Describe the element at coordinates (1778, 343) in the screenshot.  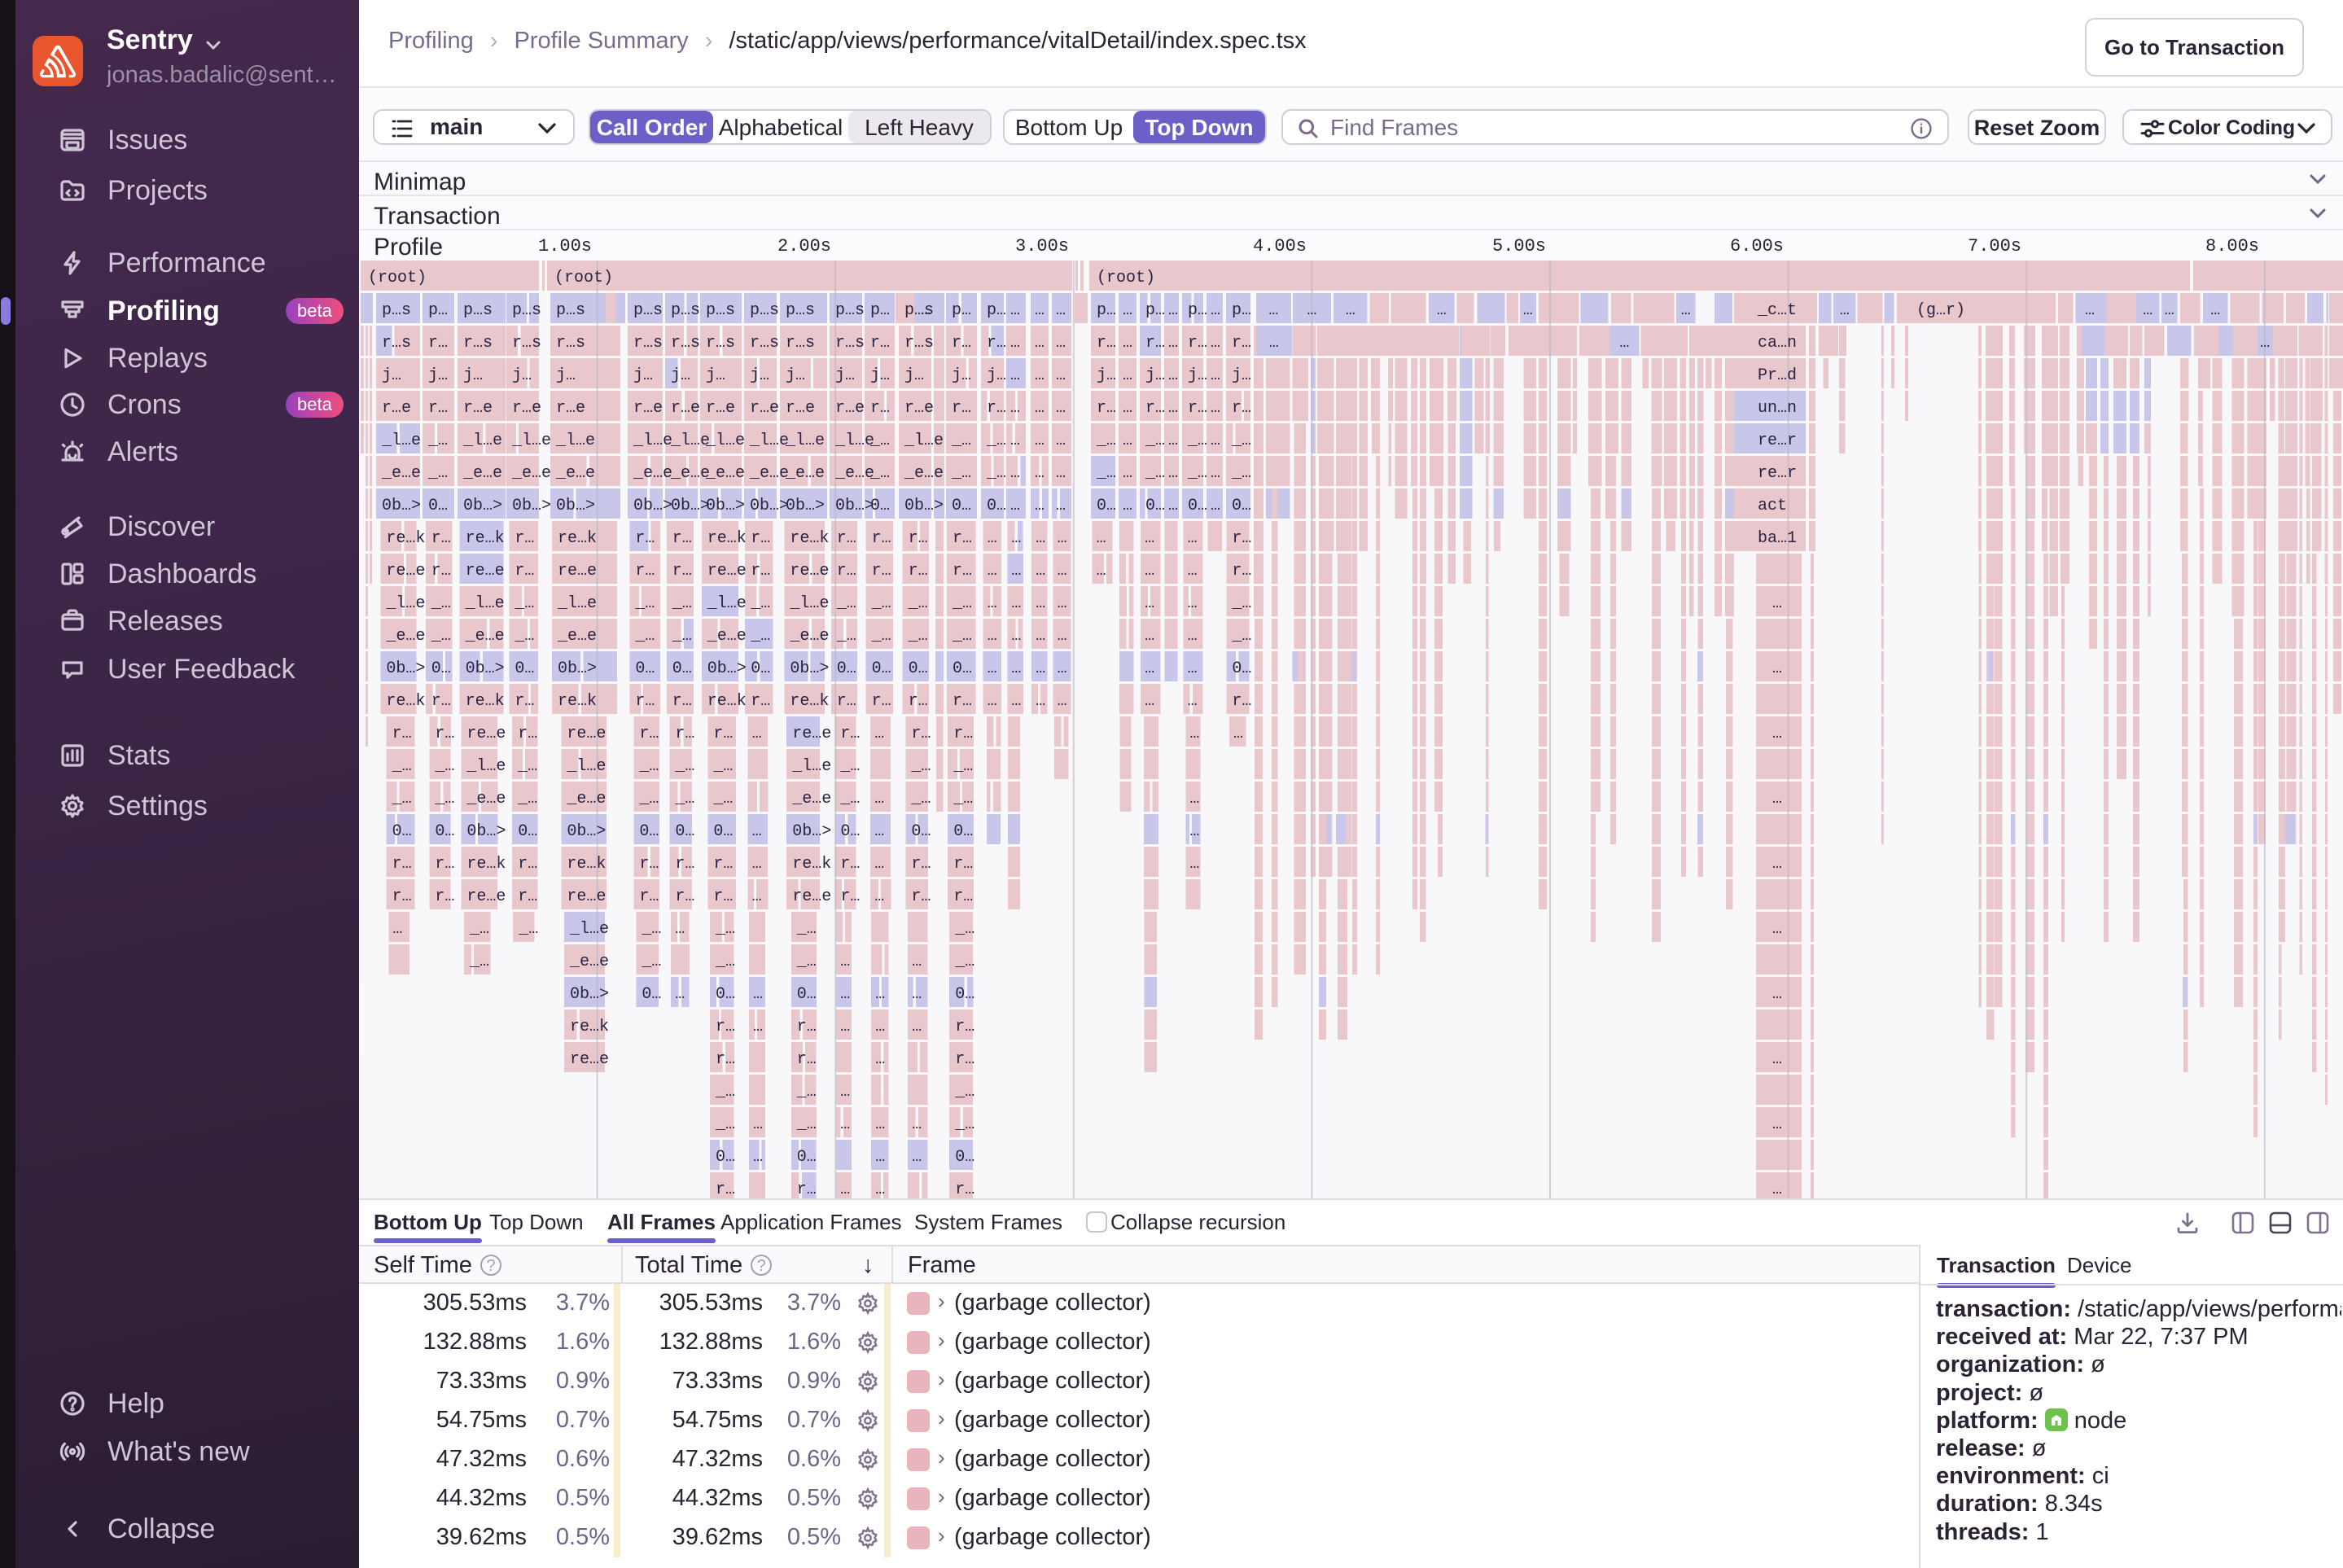
I see `svg-text: ca…n` at that location.